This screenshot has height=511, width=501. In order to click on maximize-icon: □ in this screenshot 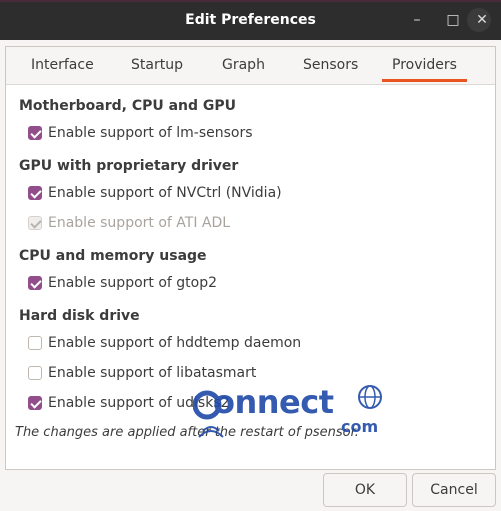, I will do `click(453, 20)`.